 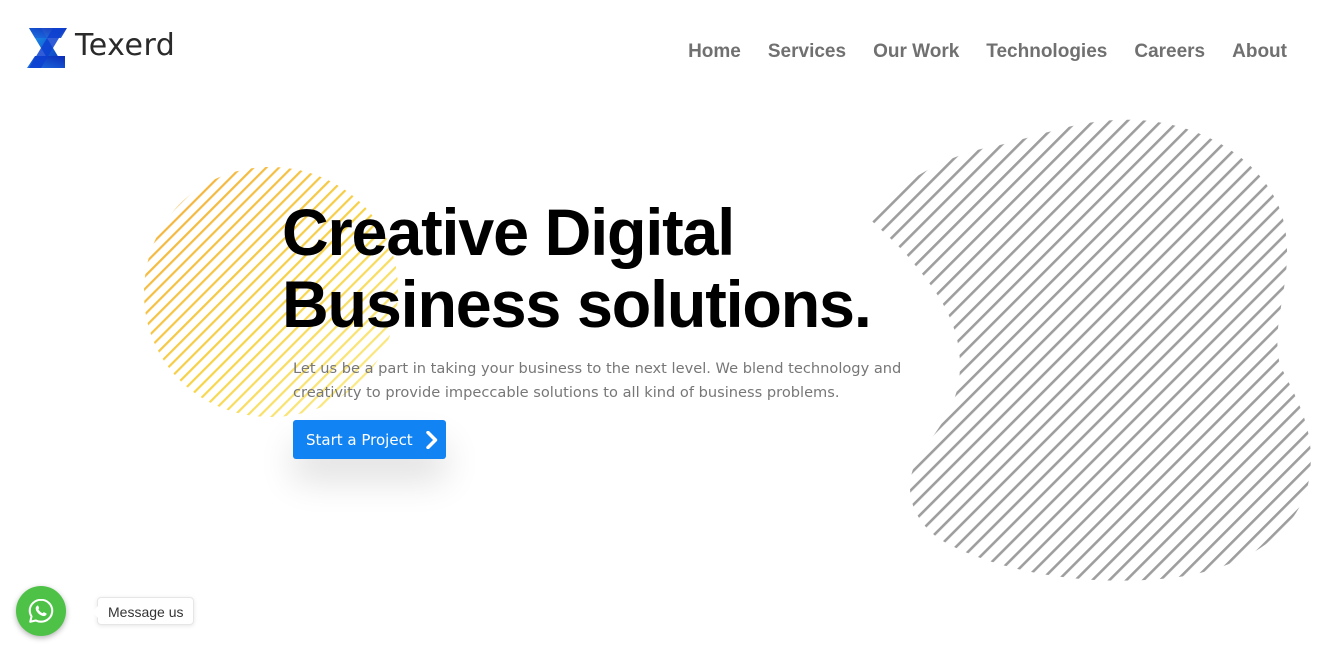 What do you see at coordinates (577, 304) in the screenshot?
I see `hero-title-line-2: Business solutions.` at bounding box center [577, 304].